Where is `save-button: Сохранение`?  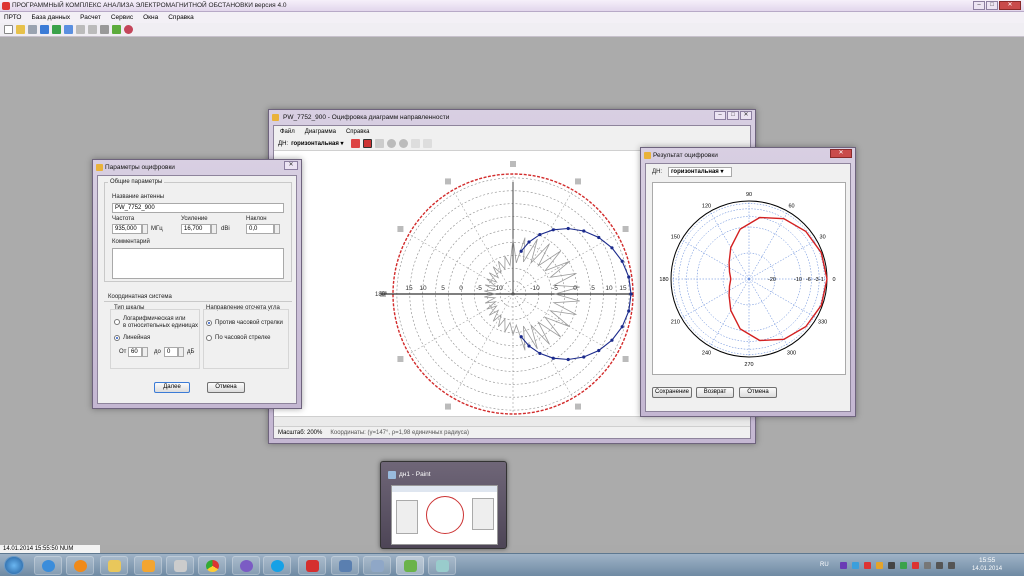 save-button: Сохранение is located at coordinates (672, 392).